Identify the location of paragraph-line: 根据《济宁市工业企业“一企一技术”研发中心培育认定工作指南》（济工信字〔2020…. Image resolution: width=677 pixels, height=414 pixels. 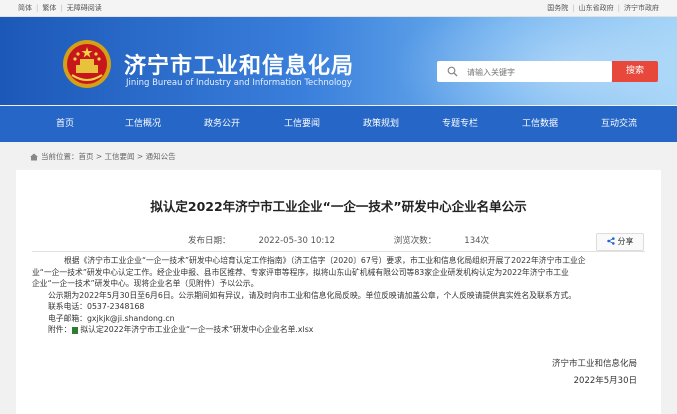
(325, 260).